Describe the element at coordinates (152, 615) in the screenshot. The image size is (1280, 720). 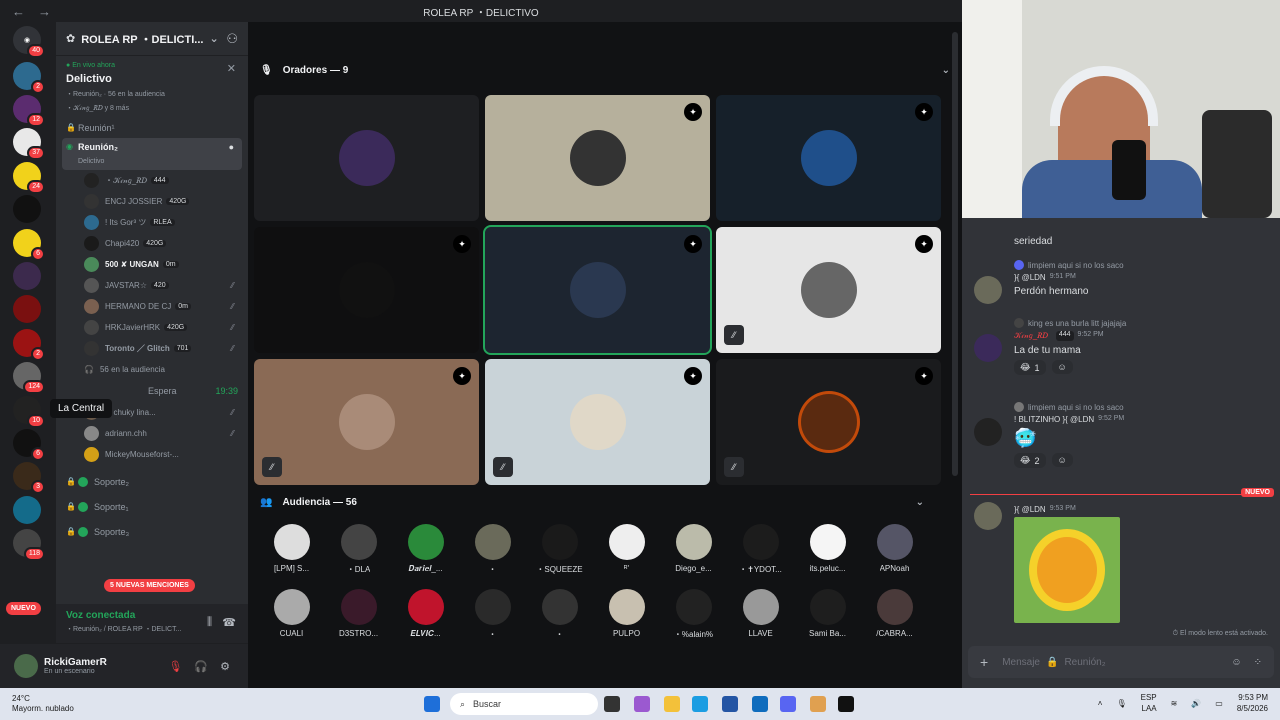
I see `voice-status: Voz conectada` at that location.